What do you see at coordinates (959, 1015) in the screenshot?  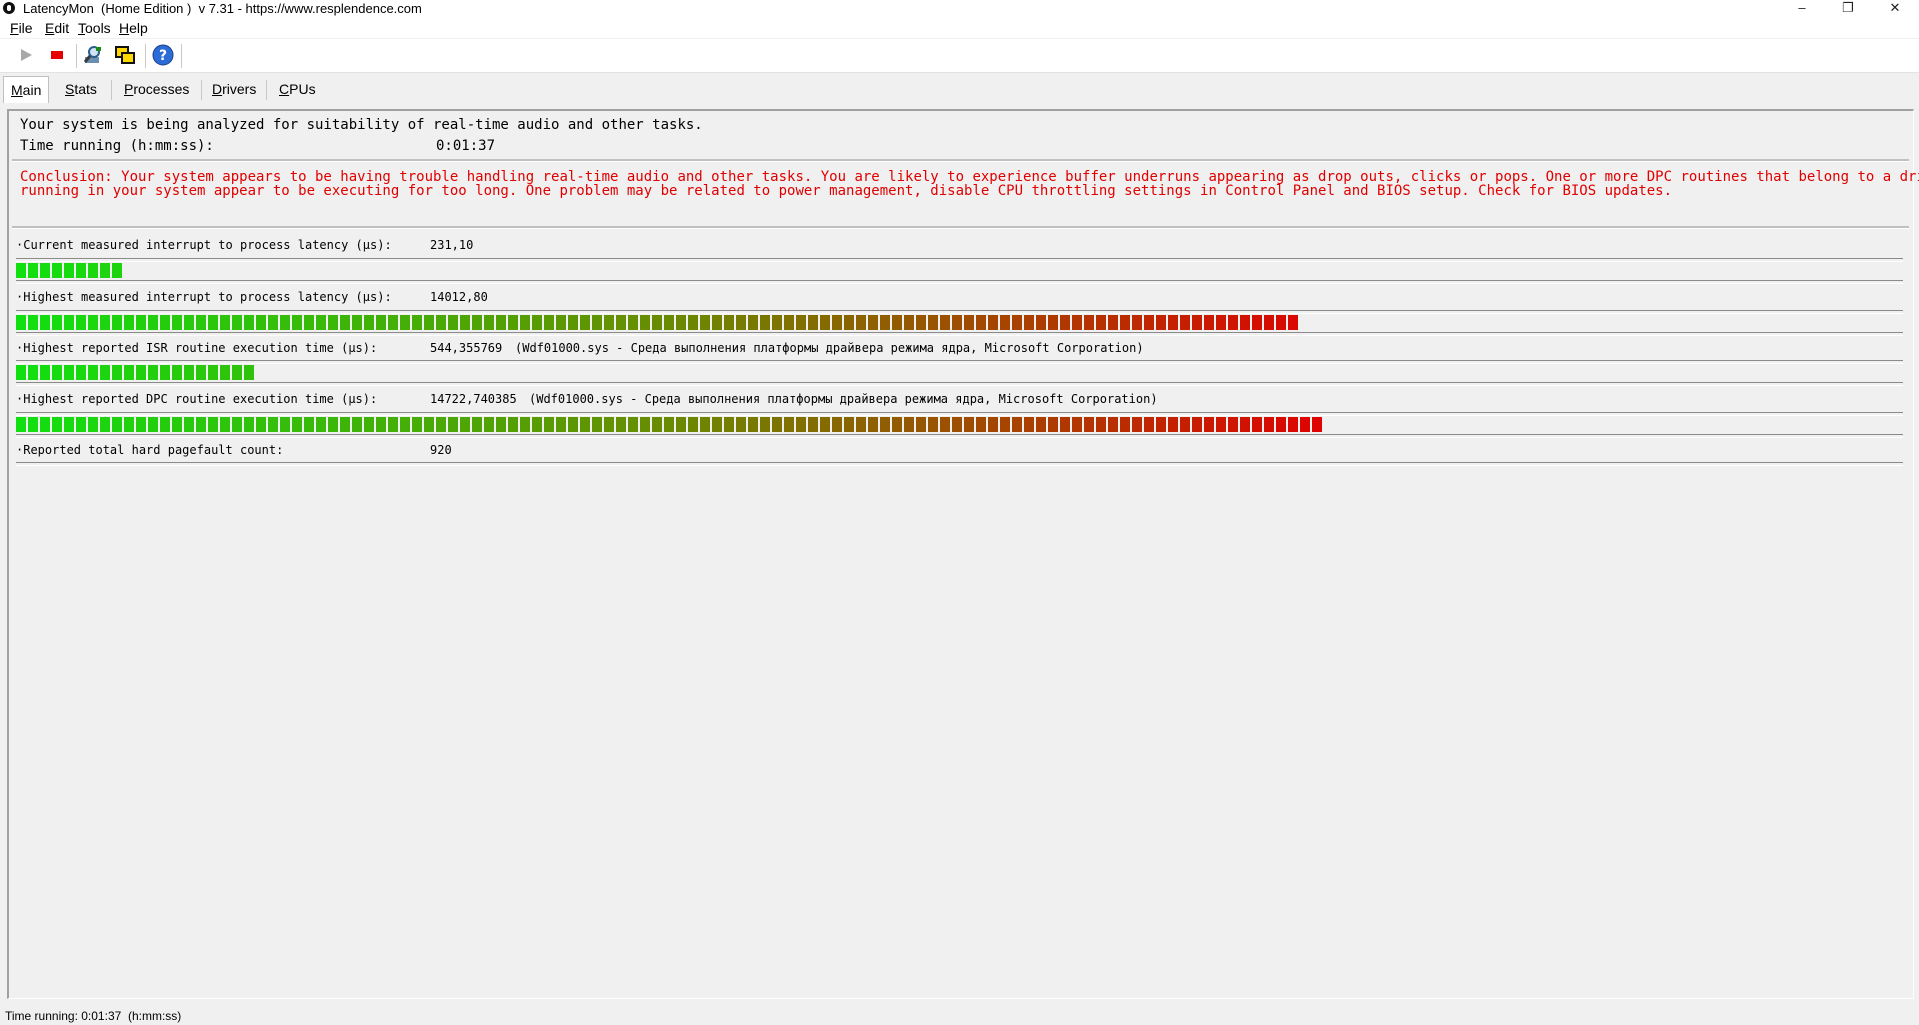 I see `status-bar: Time running: 0:01:37 (h:mm:ss)` at bounding box center [959, 1015].